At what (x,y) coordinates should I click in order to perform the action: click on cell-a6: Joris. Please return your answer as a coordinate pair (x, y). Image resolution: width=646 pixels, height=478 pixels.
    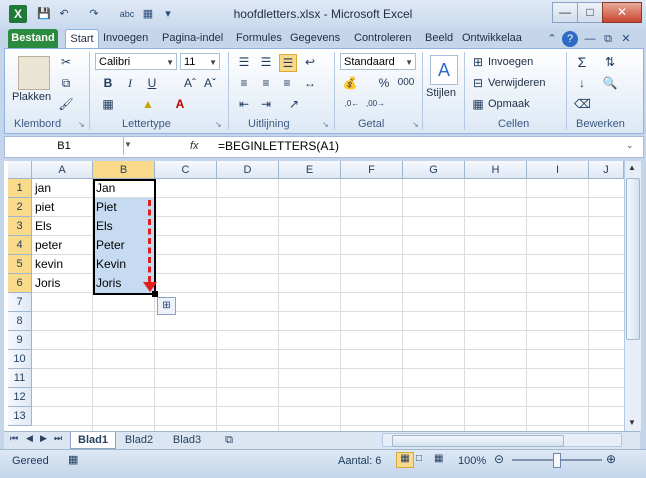
    Looking at the image, I should click on (62, 283).